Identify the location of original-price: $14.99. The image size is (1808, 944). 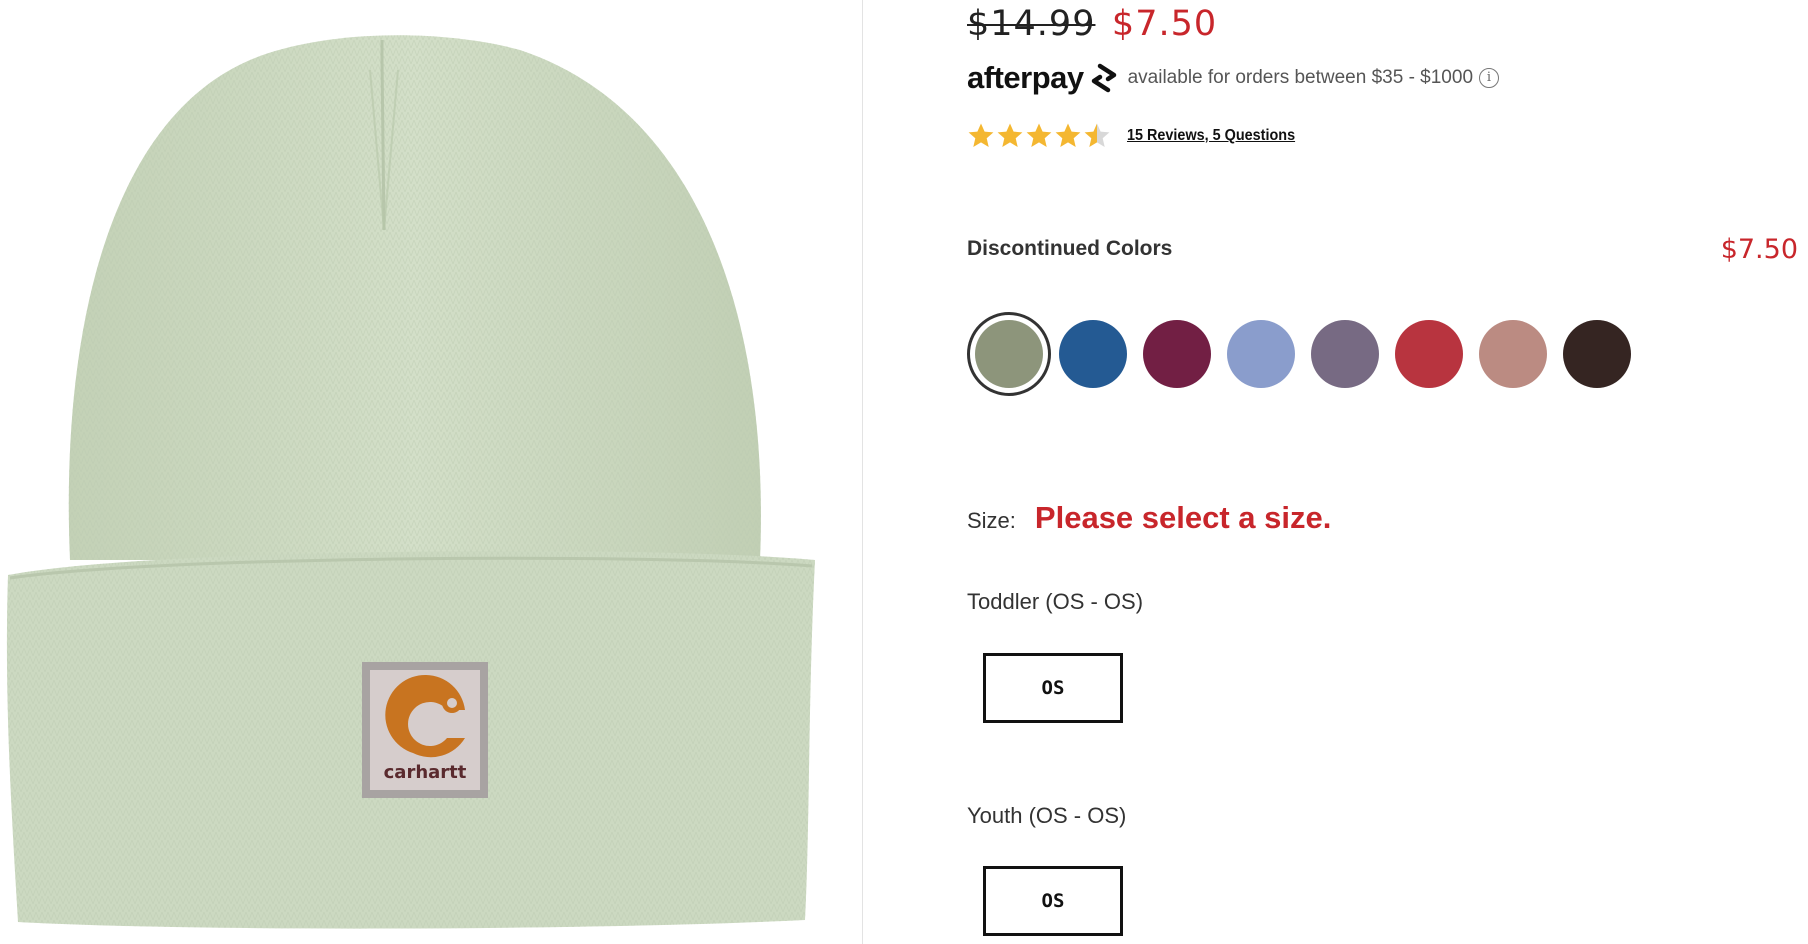
(1031, 24).